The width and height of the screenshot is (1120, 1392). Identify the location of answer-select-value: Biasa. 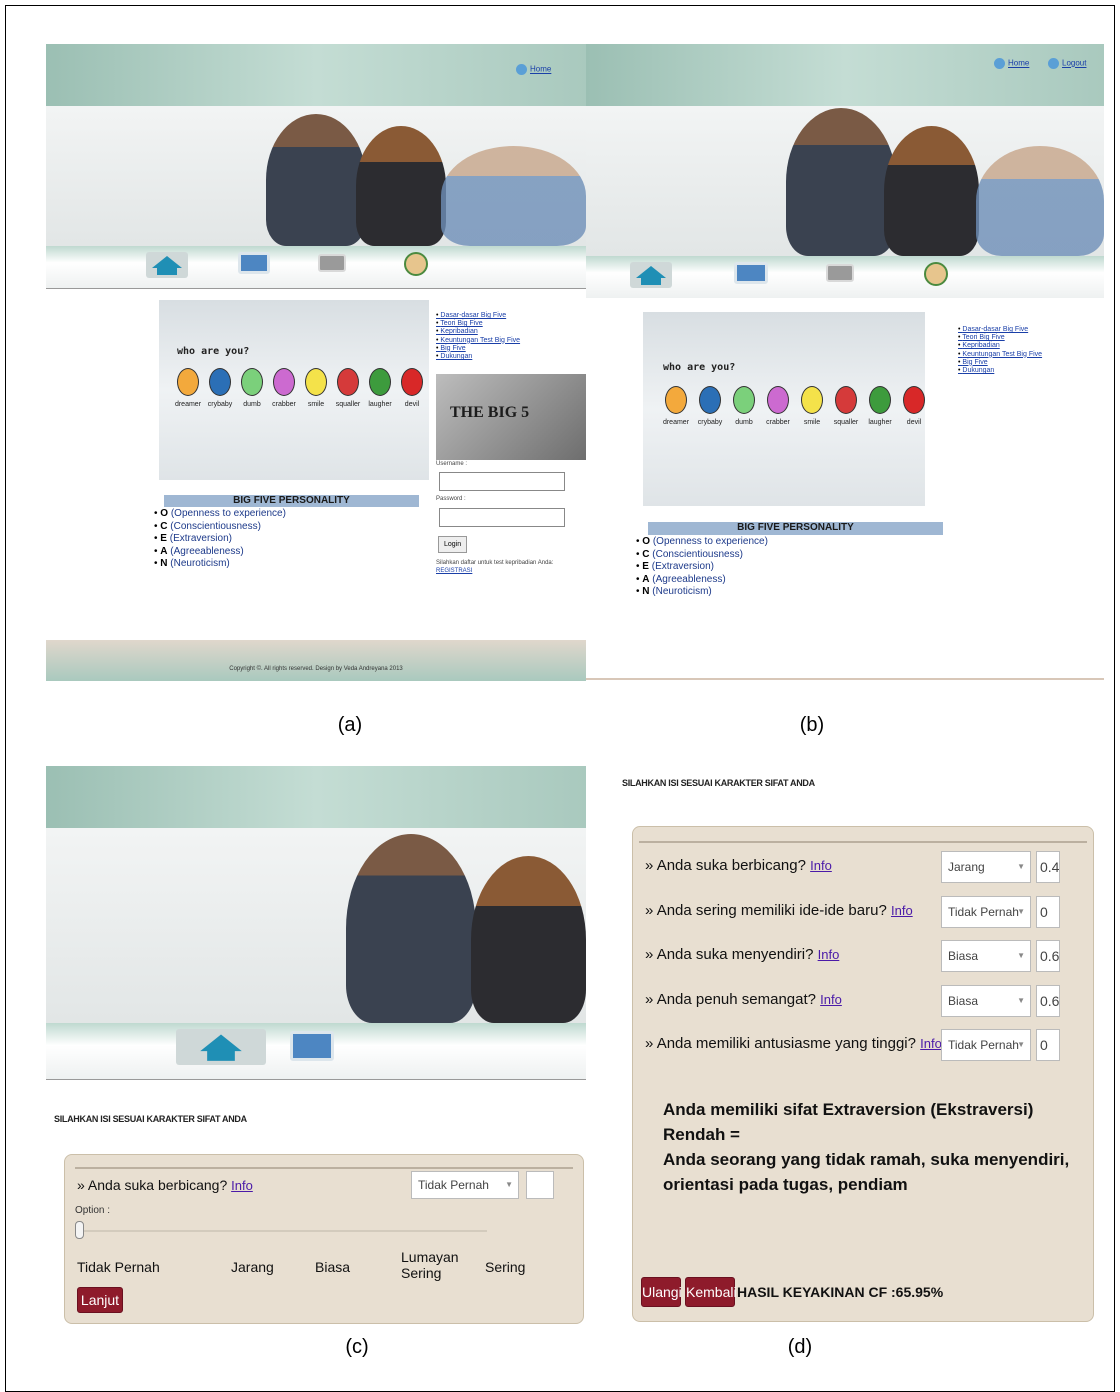
(963, 1000).